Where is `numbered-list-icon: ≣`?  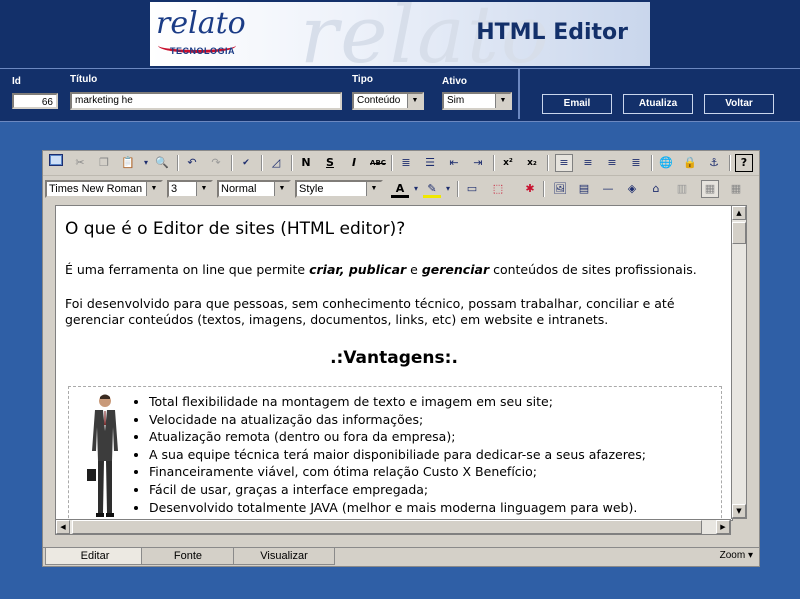
numbered-list-icon: ≣ is located at coordinates (406, 163).